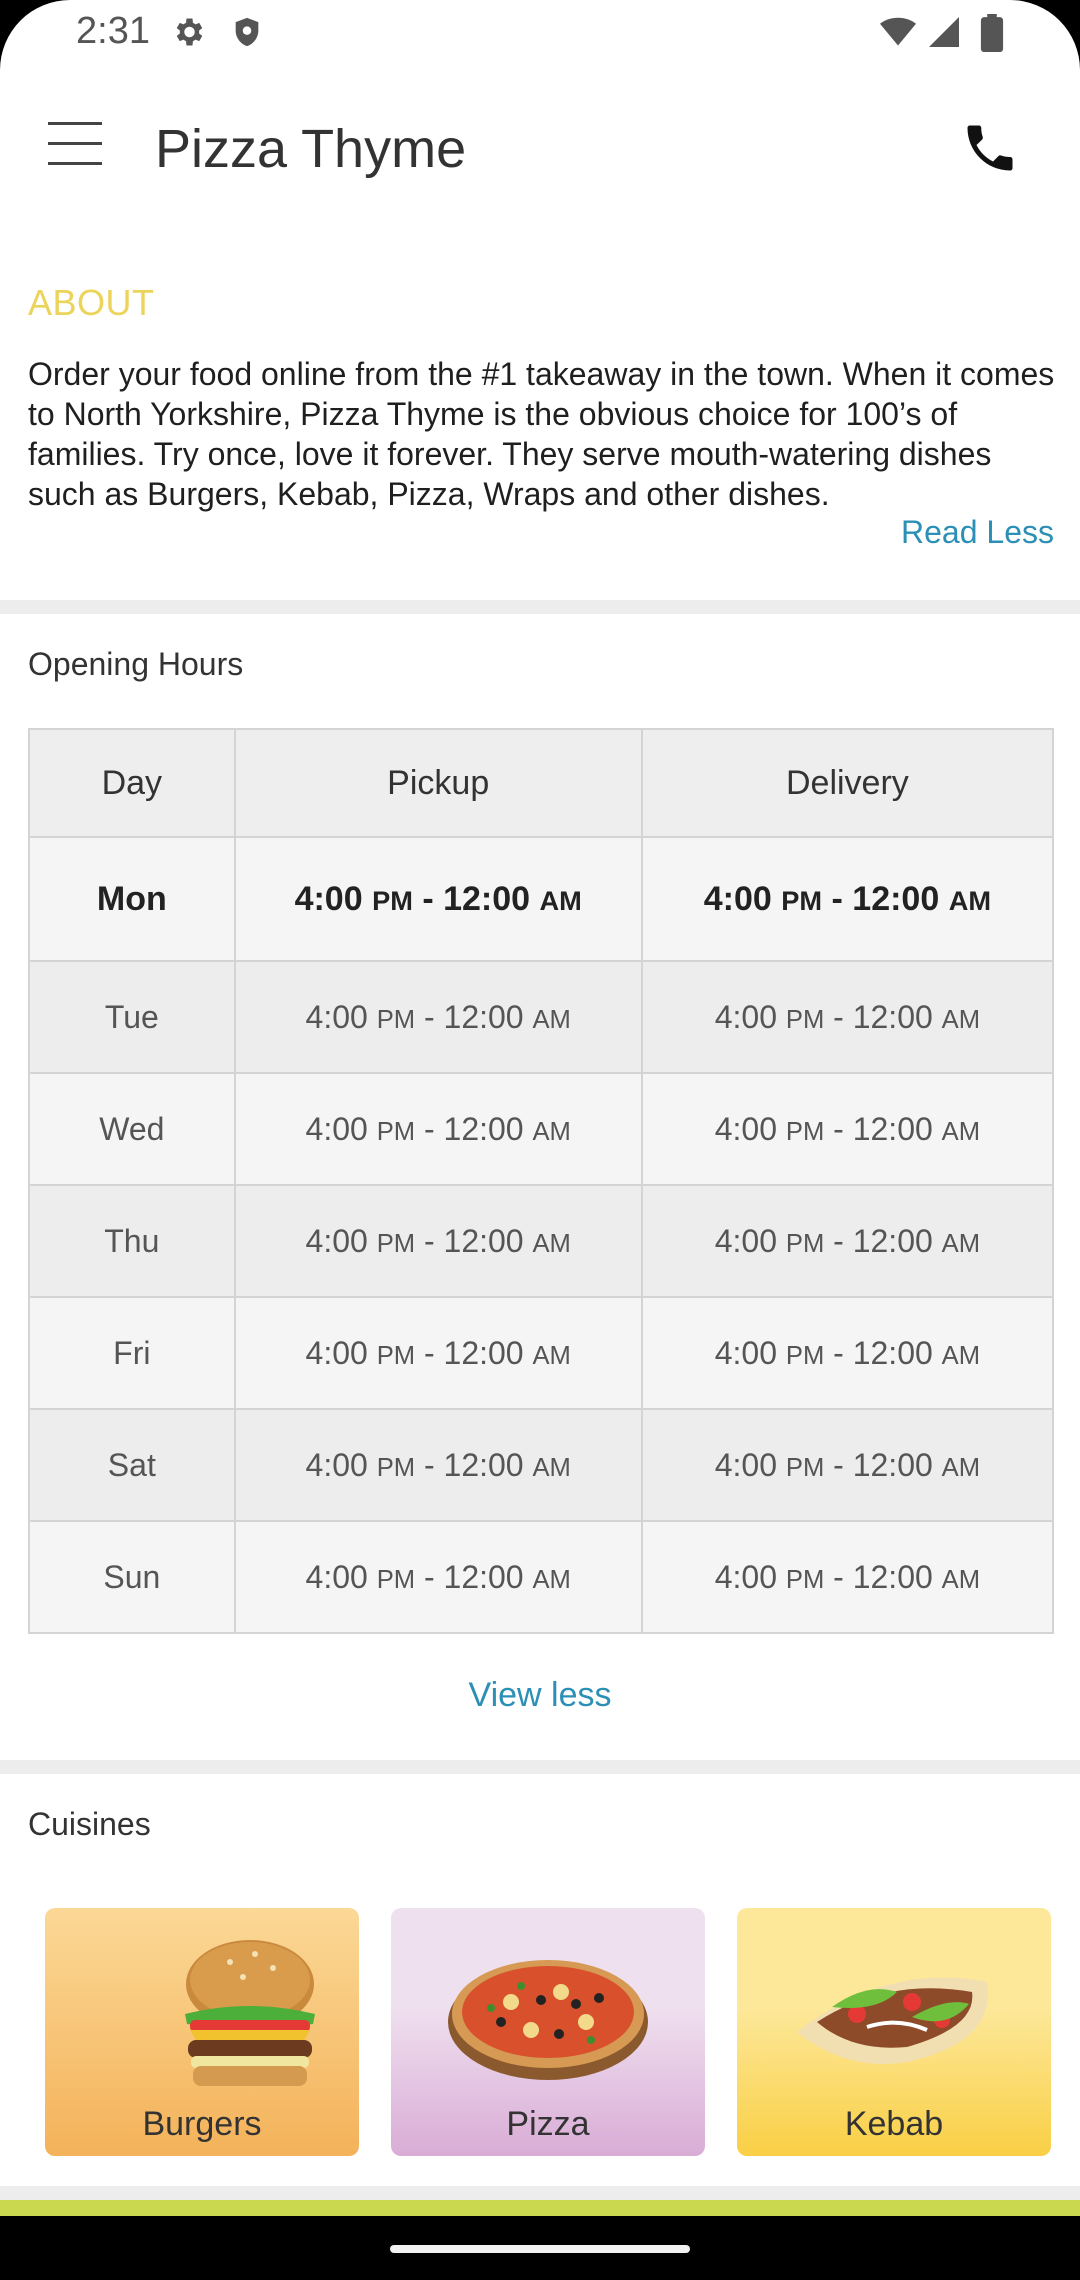 The height and width of the screenshot is (2280, 1080). What do you see at coordinates (132, 1577) in the screenshot?
I see `day-cell: Sun` at bounding box center [132, 1577].